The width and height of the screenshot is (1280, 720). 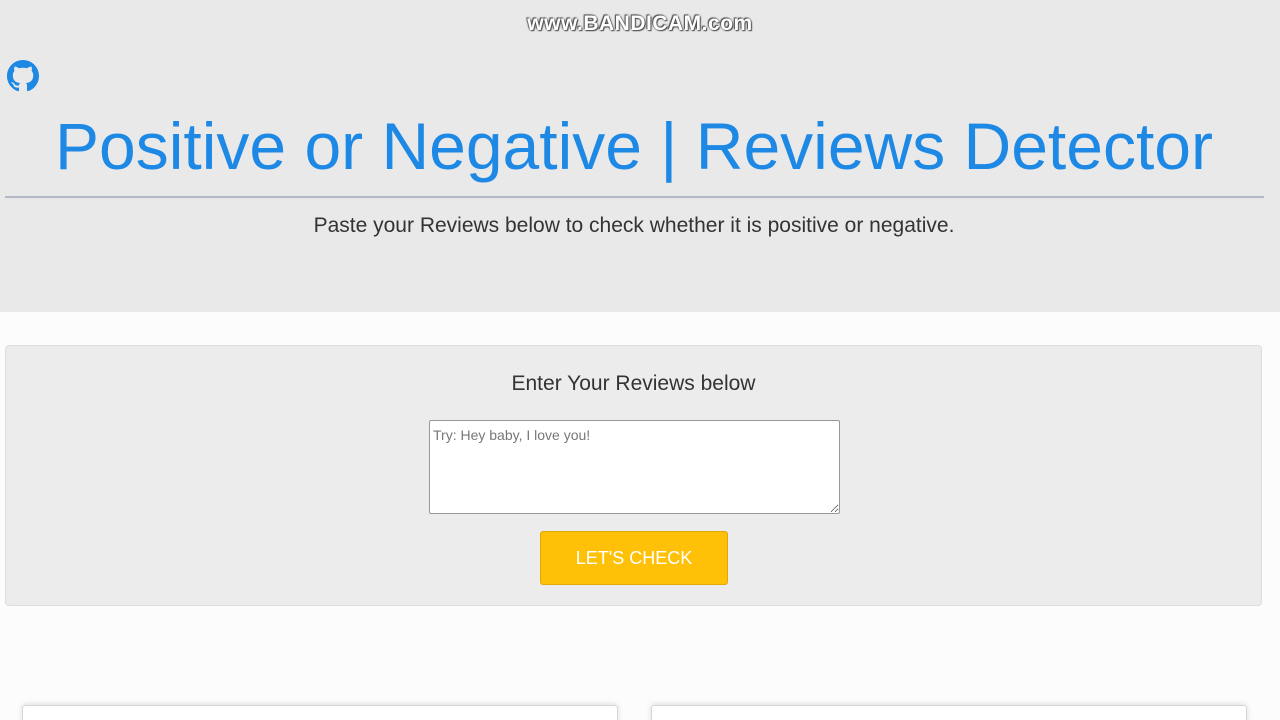 I want to click on watermark: www.BANDICAM.com, so click(x=640, y=23).